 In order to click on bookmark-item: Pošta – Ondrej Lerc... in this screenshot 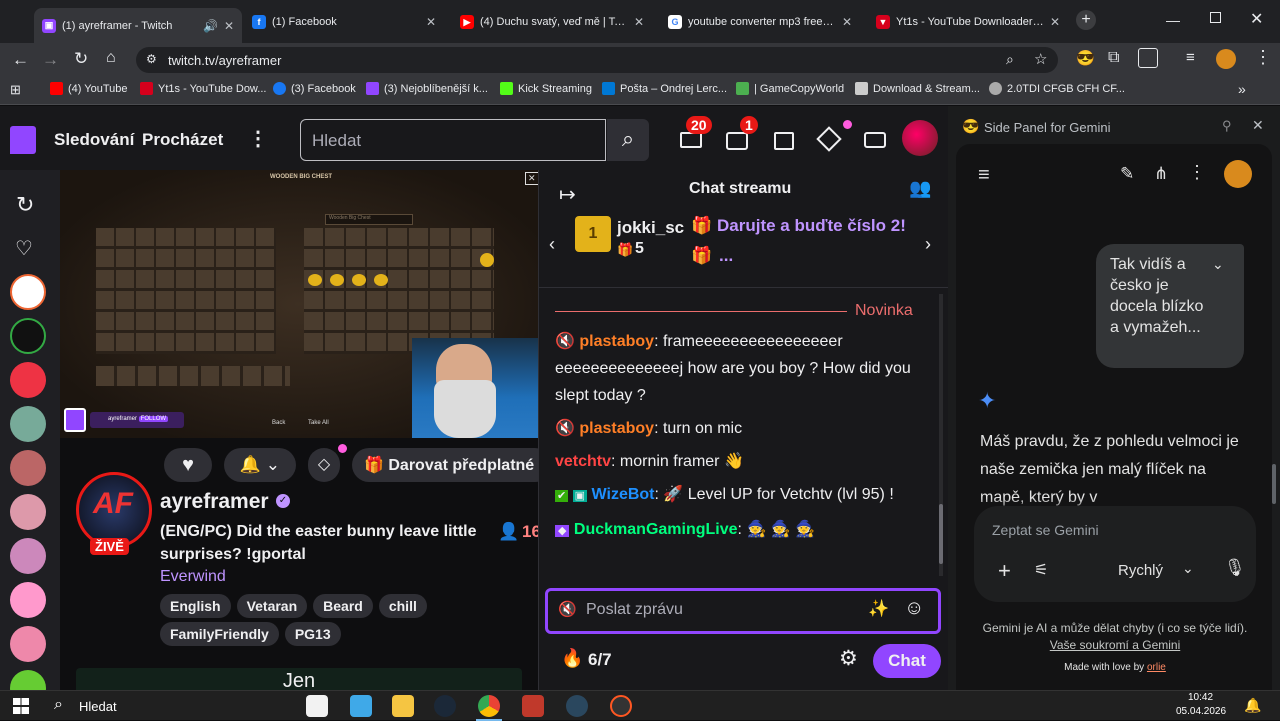, I will do `click(664, 88)`.